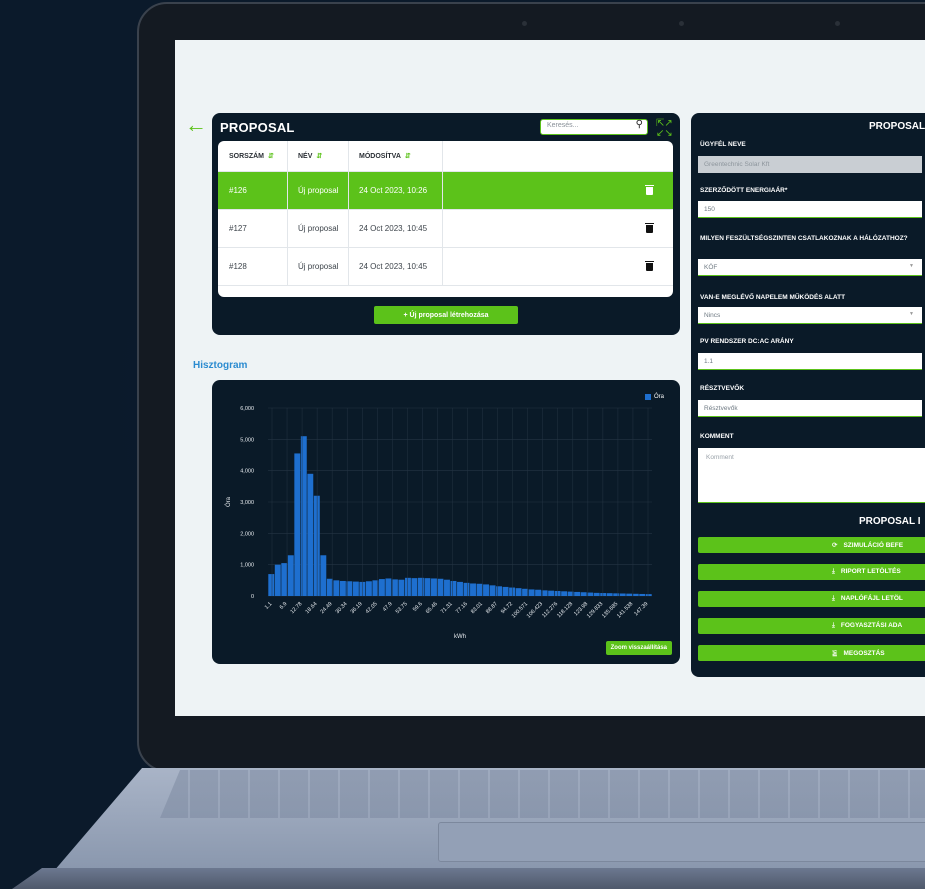  What do you see at coordinates (594, 127) in the screenshot?
I see `search-input: Keresés... ⚲` at bounding box center [594, 127].